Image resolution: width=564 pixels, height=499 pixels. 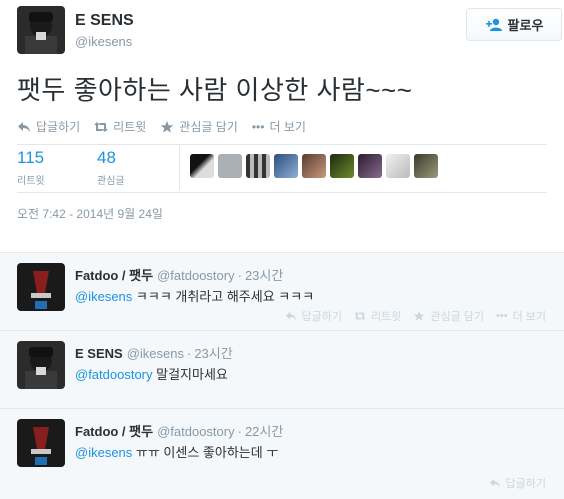 I want to click on reply-header: E SENS @ikesens · 23시간, so click(x=154, y=352).